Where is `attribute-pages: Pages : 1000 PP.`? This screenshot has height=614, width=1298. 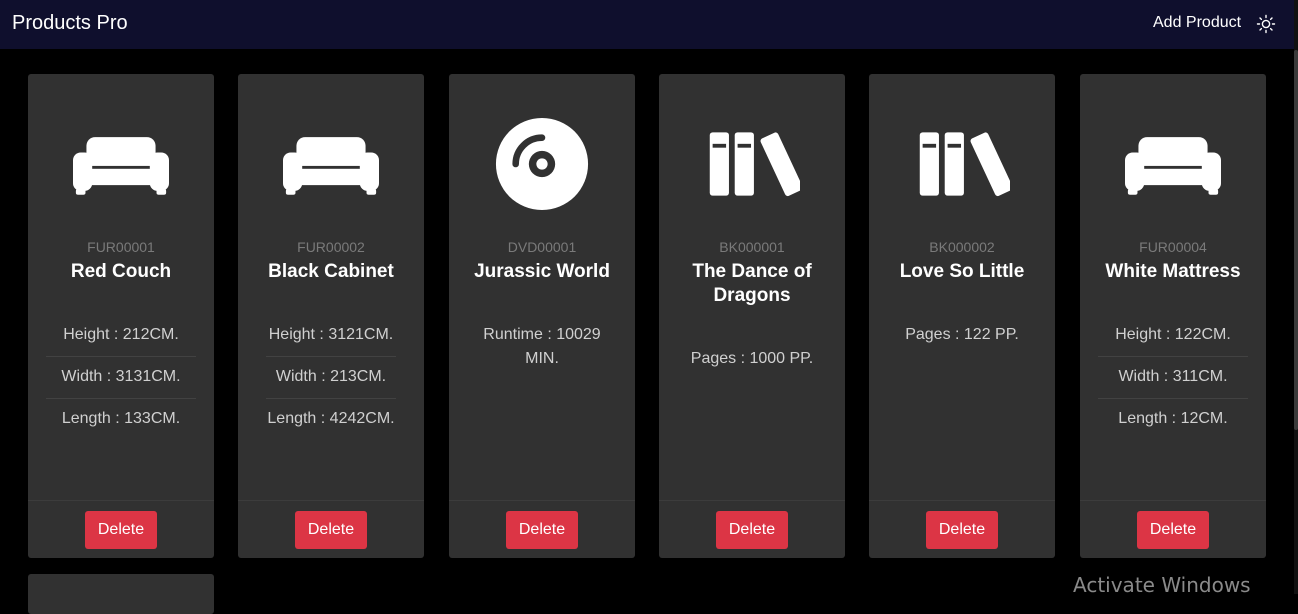
attribute-pages: Pages : 1000 PP. is located at coordinates (752, 358).